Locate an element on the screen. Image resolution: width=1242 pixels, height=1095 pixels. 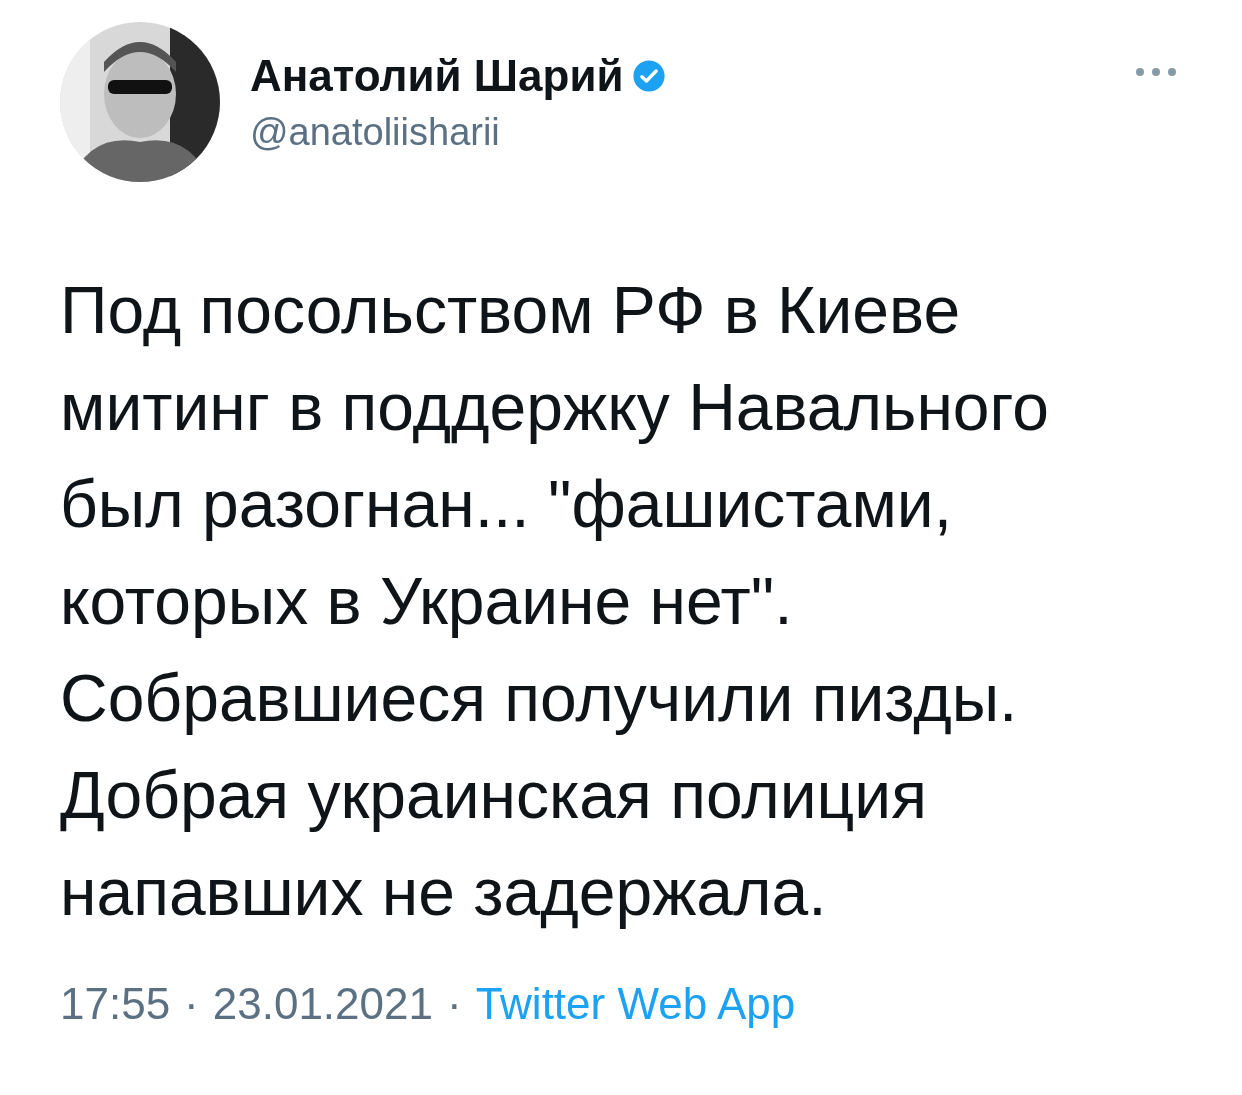
tweet-time: 17:55 is located at coordinates (115, 1004).